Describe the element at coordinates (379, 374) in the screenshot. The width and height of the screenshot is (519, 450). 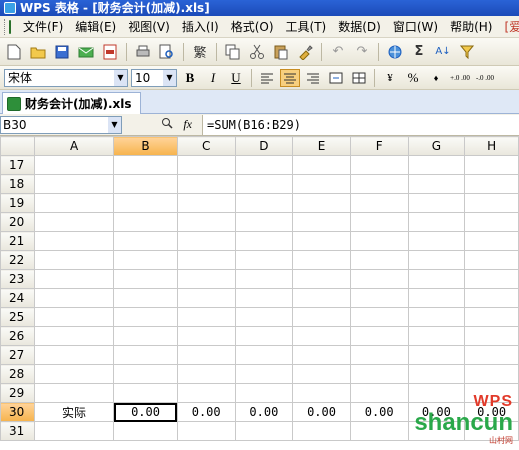
I see `cell-f28` at that location.